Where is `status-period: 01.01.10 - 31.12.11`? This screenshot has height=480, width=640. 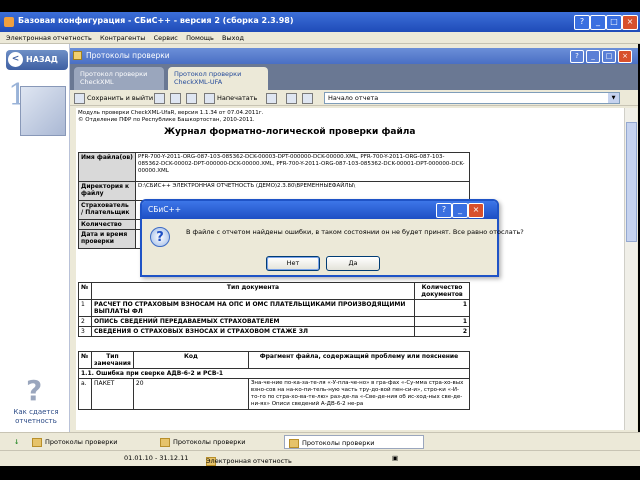
status-period: 01.01.10 - 31.12.11 is located at coordinates (156, 458).